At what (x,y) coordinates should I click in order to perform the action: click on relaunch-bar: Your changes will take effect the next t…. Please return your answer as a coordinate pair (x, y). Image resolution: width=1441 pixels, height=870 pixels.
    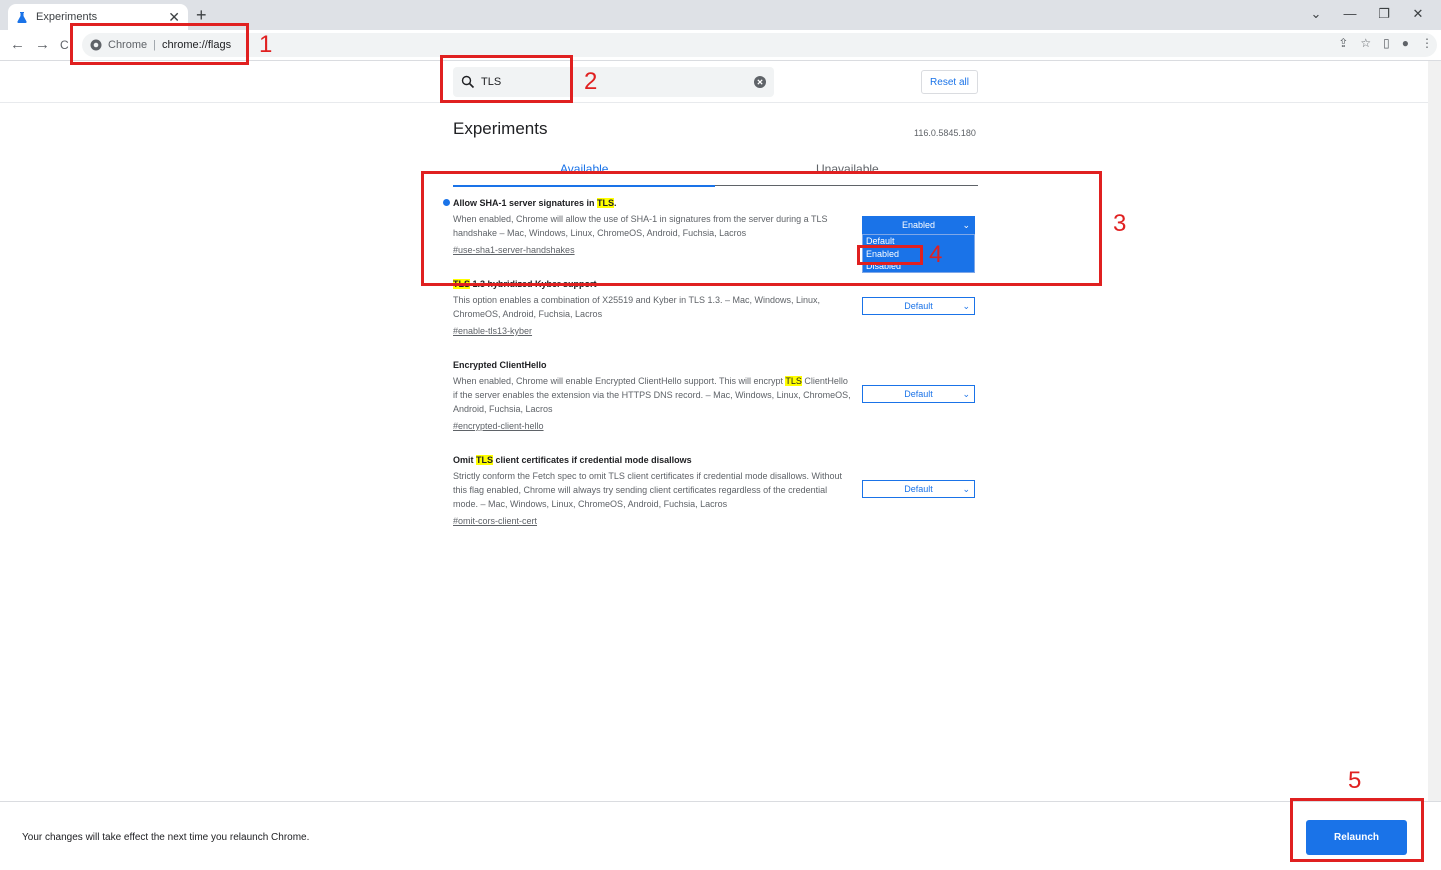
    Looking at the image, I should click on (720, 835).